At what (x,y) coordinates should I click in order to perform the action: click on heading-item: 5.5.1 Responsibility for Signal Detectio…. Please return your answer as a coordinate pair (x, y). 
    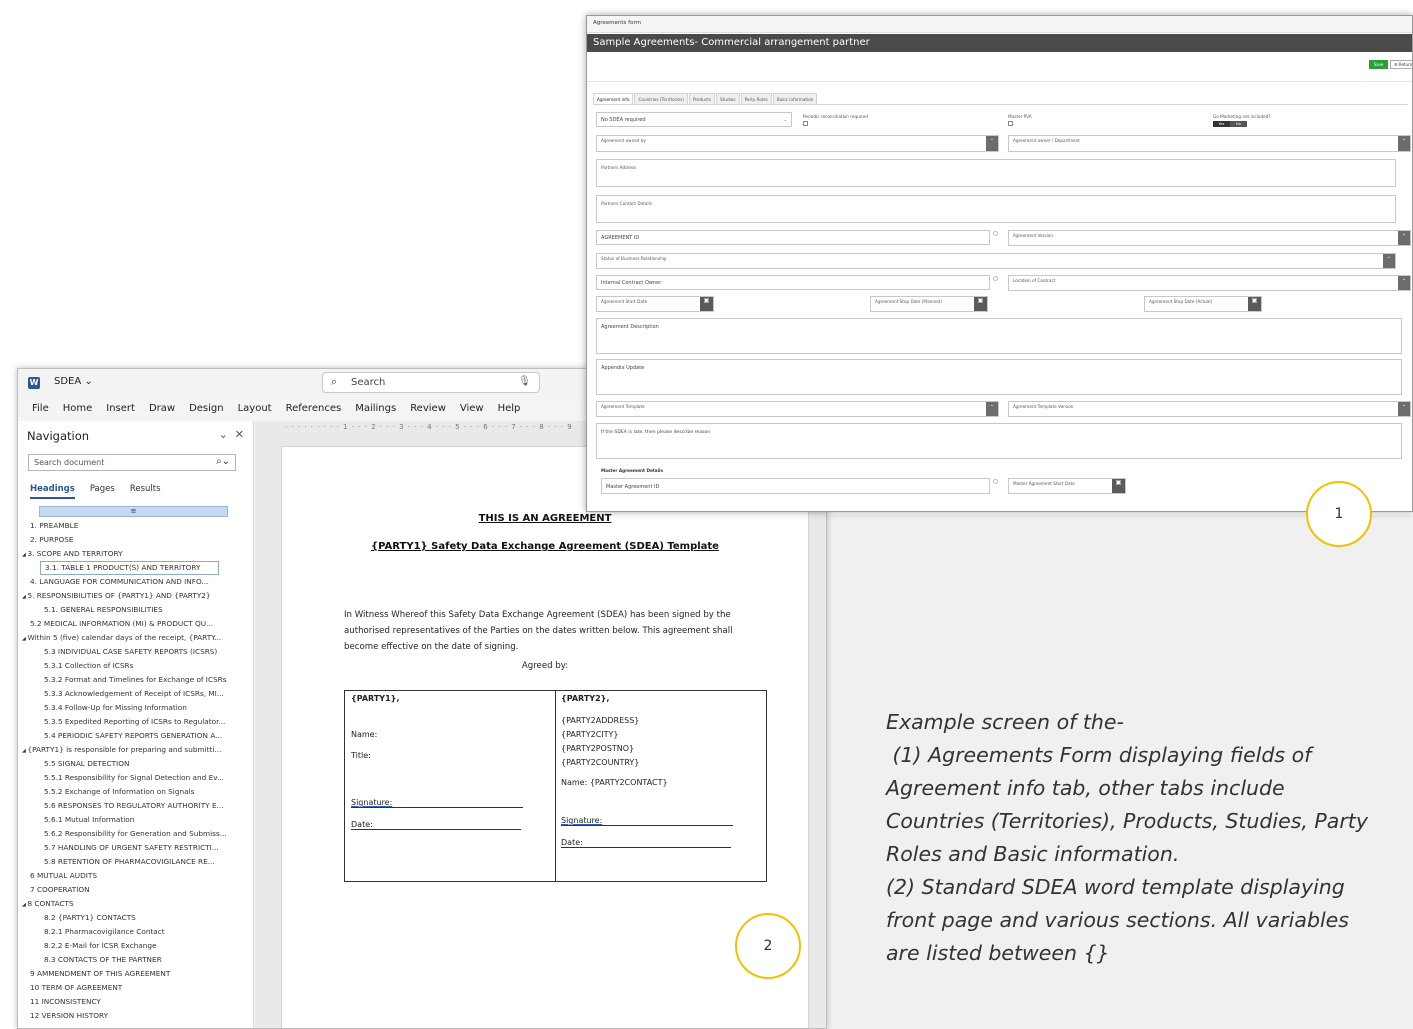
    Looking at the image, I should click on (140, 778).